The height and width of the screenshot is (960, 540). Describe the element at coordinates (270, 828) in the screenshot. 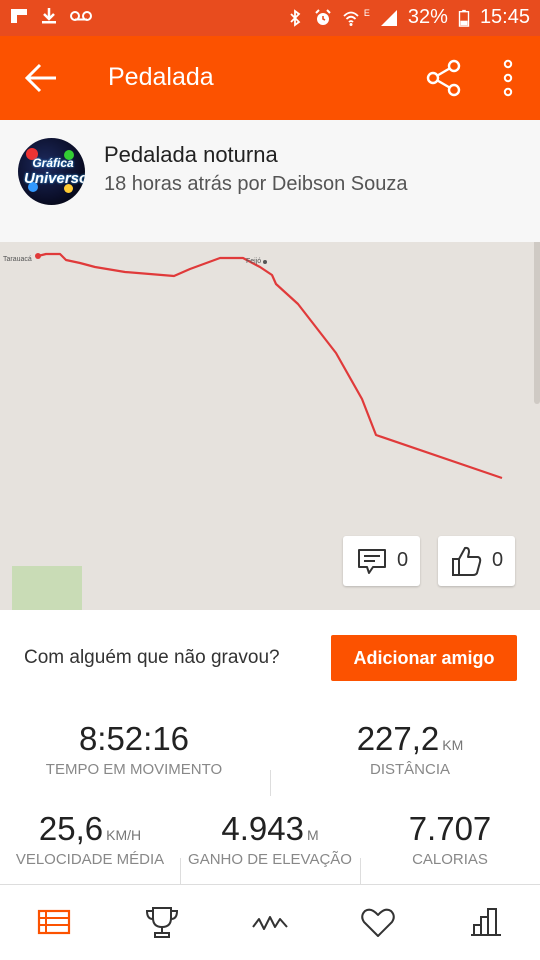

I see `stat-value: 4.943 M` at that location.